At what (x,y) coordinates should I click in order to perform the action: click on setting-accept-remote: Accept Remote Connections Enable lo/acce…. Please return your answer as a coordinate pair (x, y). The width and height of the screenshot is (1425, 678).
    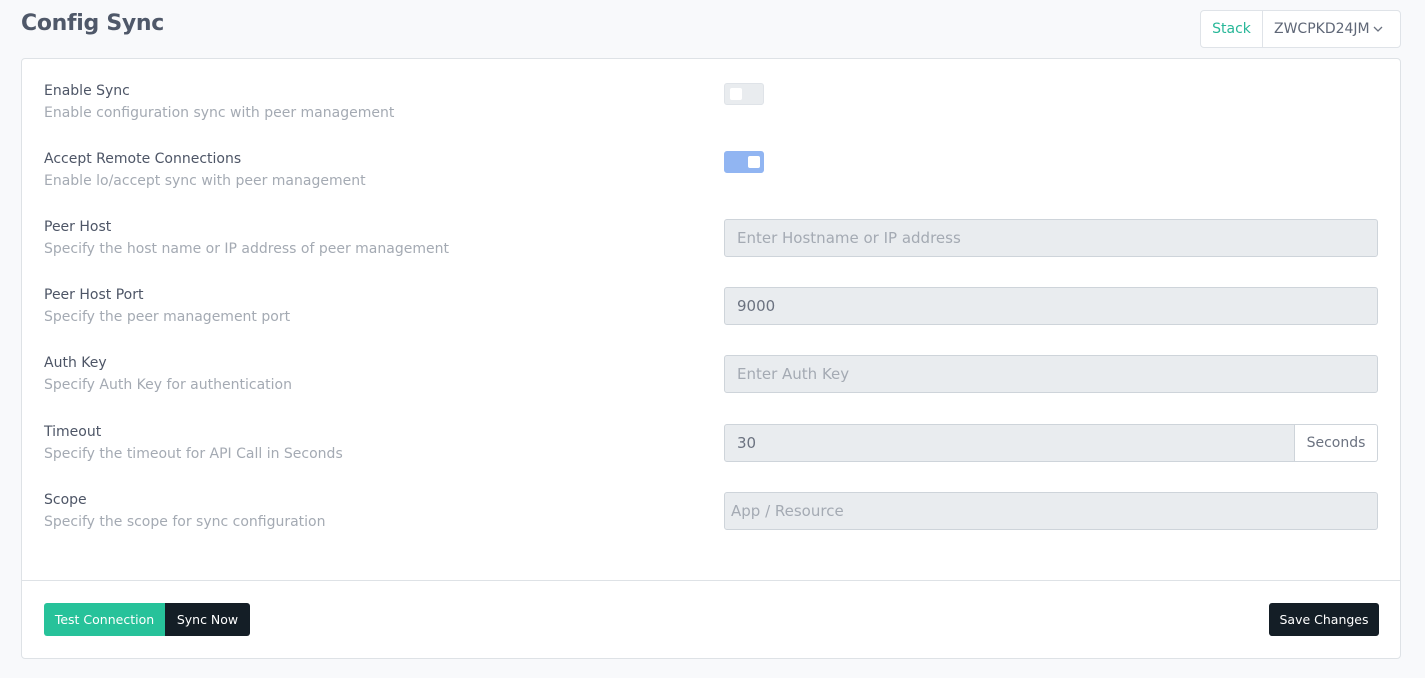
    Looking at the image, I should click on (711, 181).